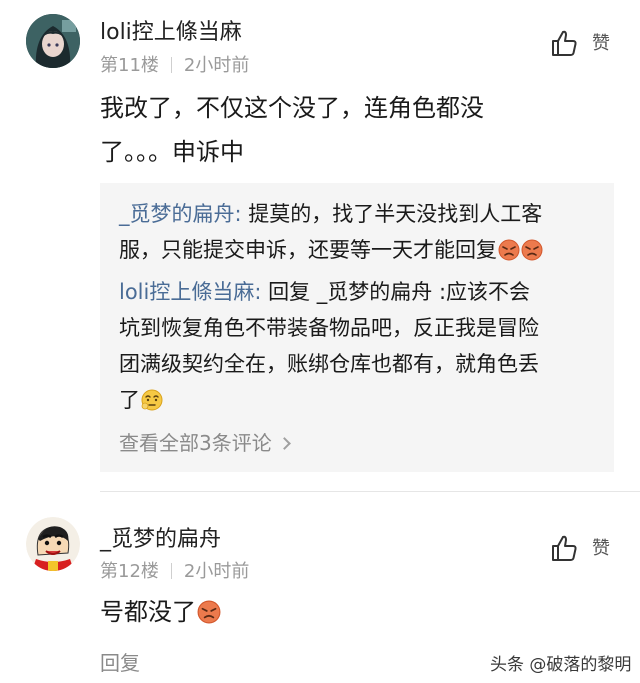 This screenshot has height=683, width=640. I want to click on username: _觅梦的扁舟, so click(160, 537).